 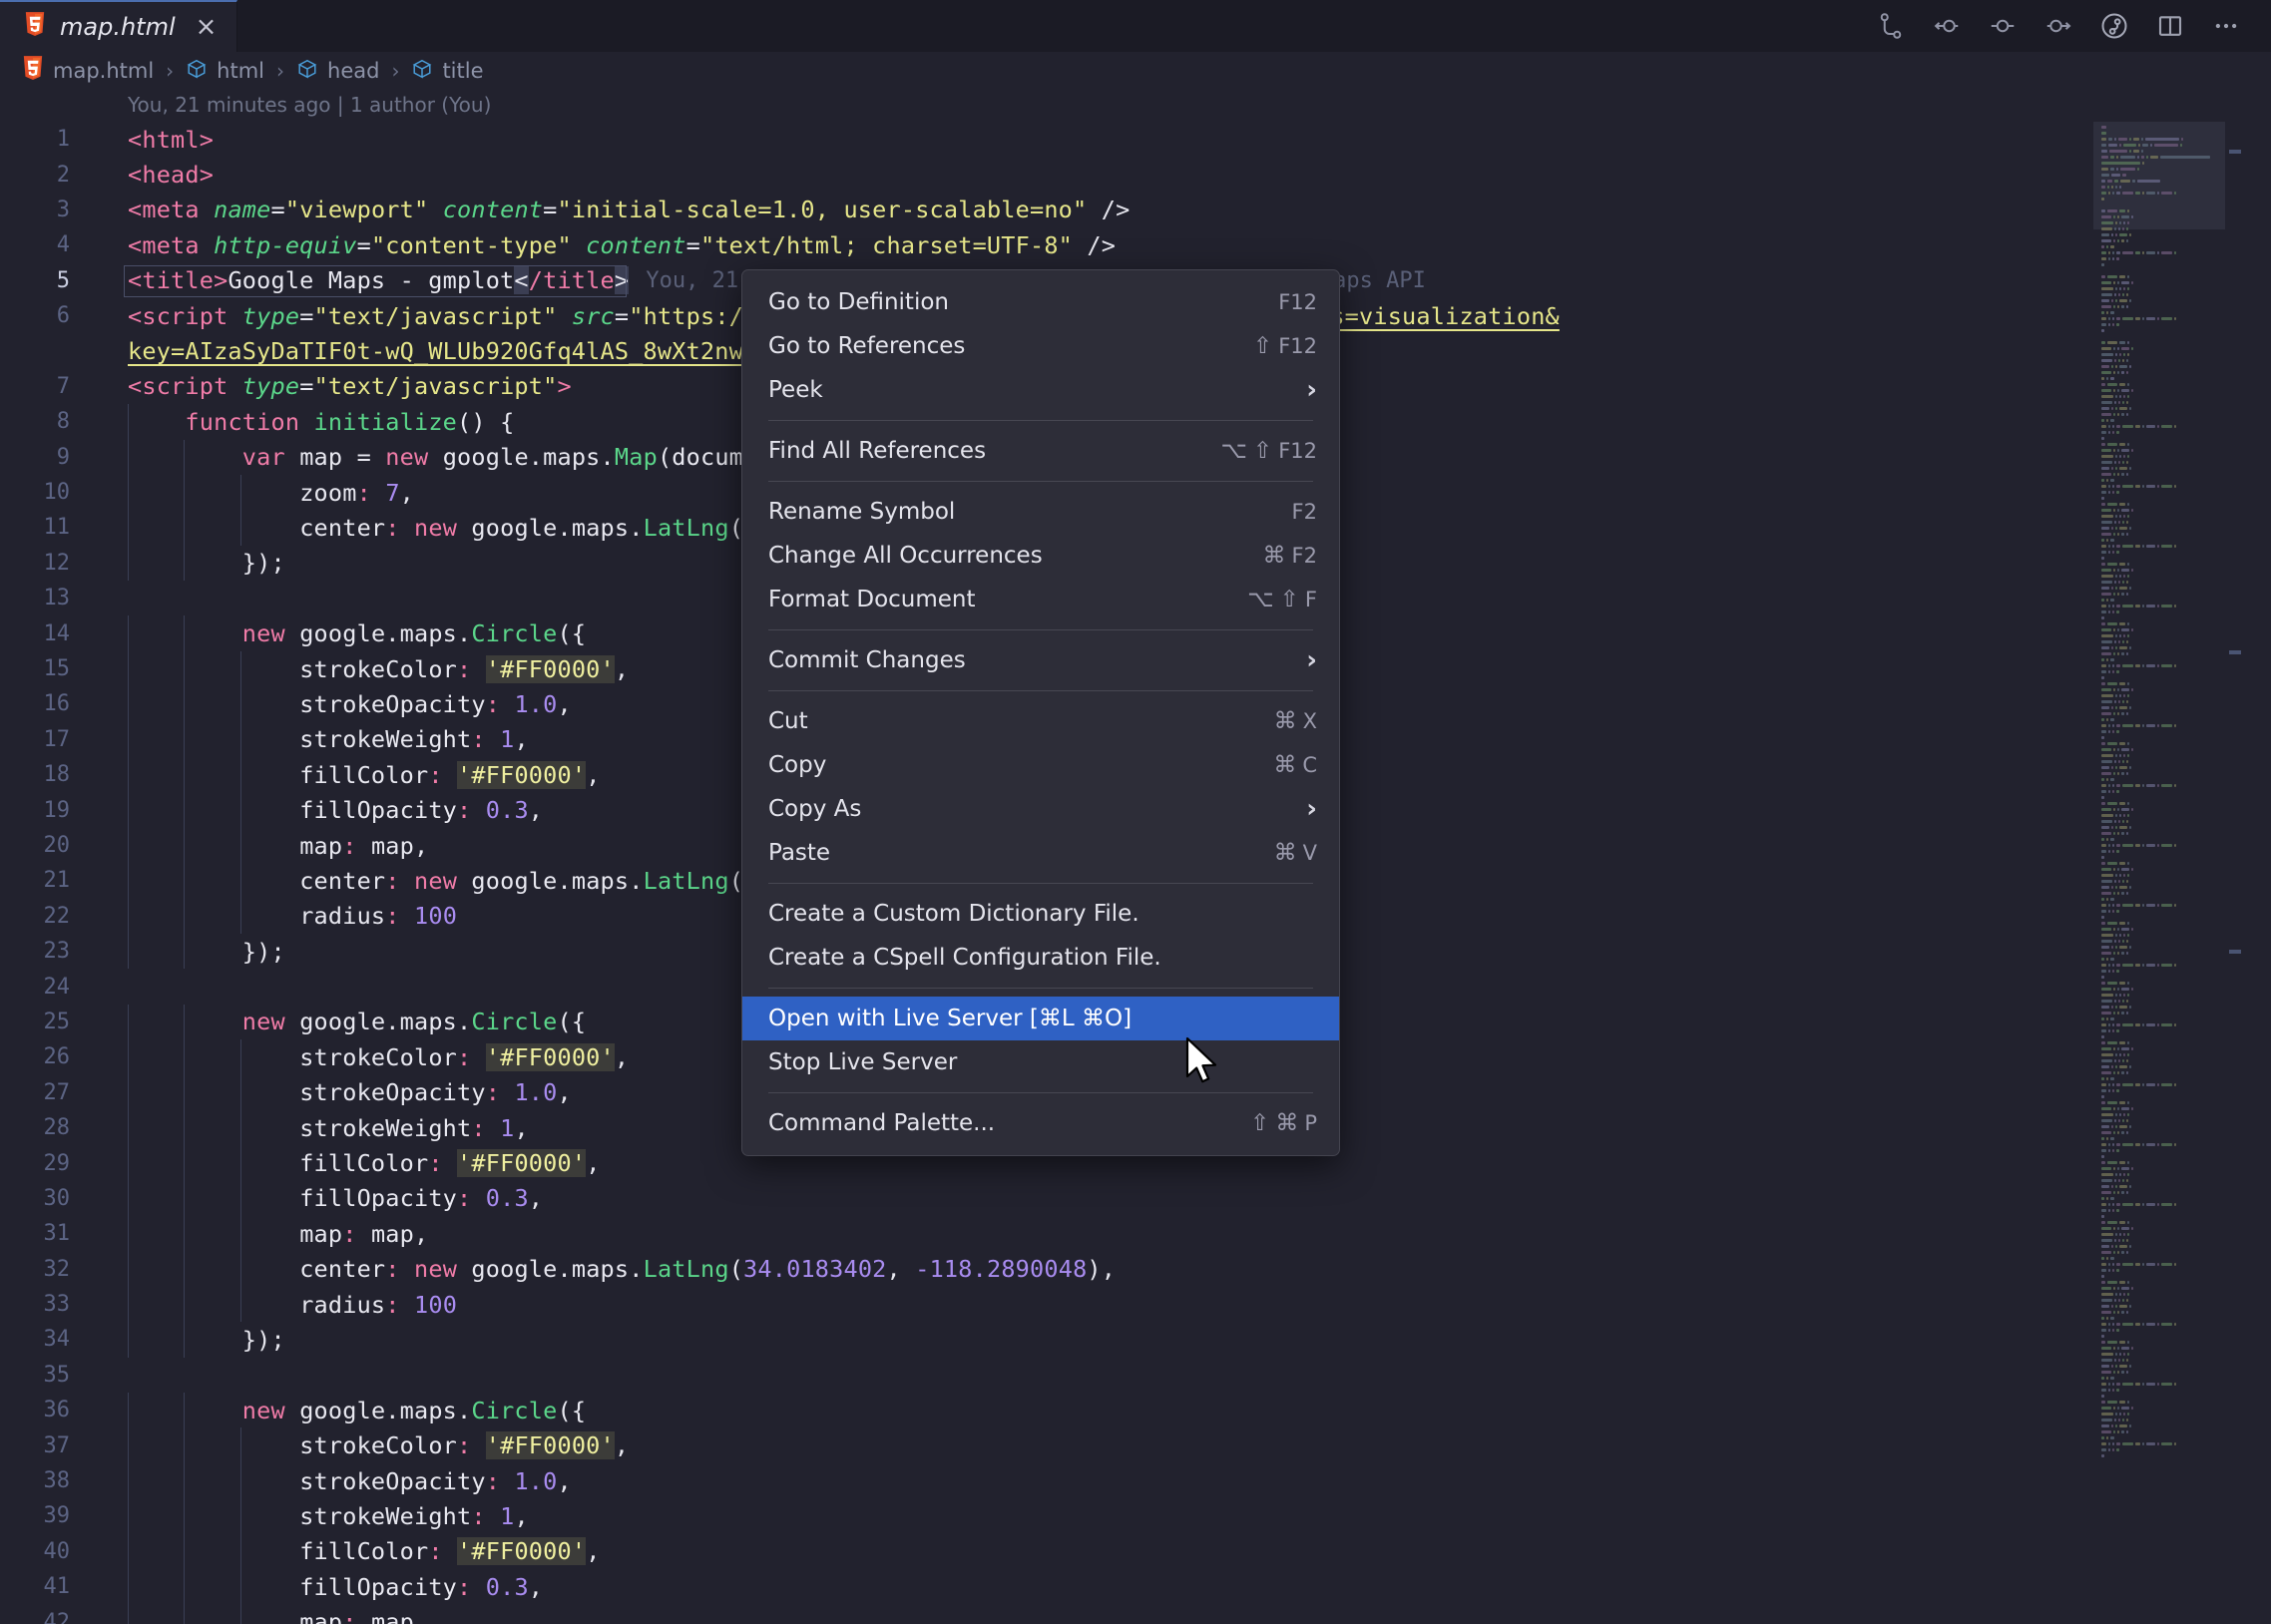 What do you see at coordinates (1040, 1019) in the screenshot?
I see `menu-item-open-with-live-server-l-o: Open with Live Server [⌘L ⌘O]` at bounding box center [1040, 1019].